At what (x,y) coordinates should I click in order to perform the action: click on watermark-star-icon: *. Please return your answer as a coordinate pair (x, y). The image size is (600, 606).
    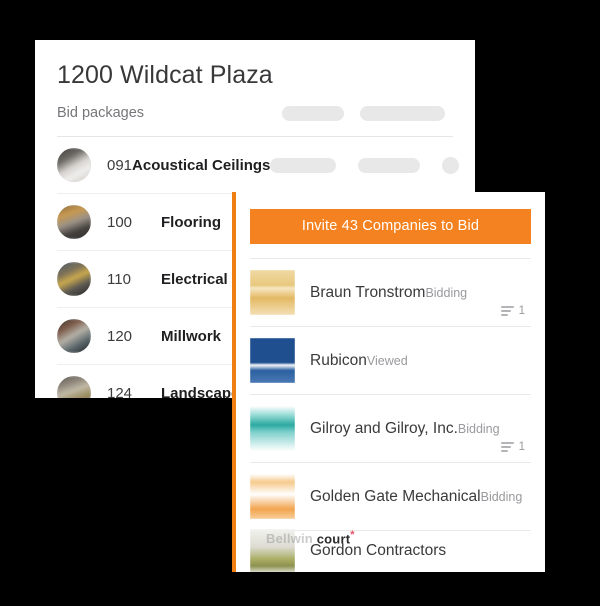
    Looking at the image, I should click on (352, 535).